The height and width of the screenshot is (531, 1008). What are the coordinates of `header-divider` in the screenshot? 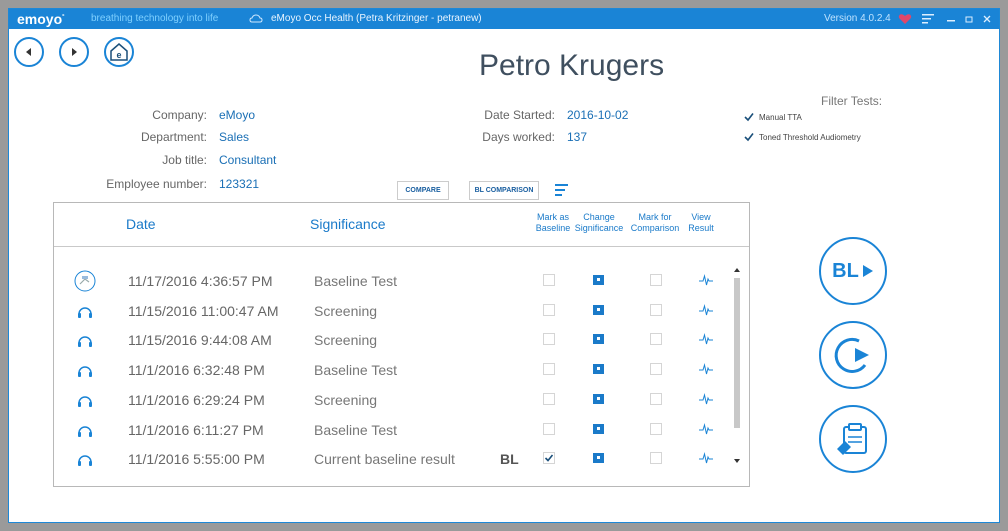 It's located at (401, 246).